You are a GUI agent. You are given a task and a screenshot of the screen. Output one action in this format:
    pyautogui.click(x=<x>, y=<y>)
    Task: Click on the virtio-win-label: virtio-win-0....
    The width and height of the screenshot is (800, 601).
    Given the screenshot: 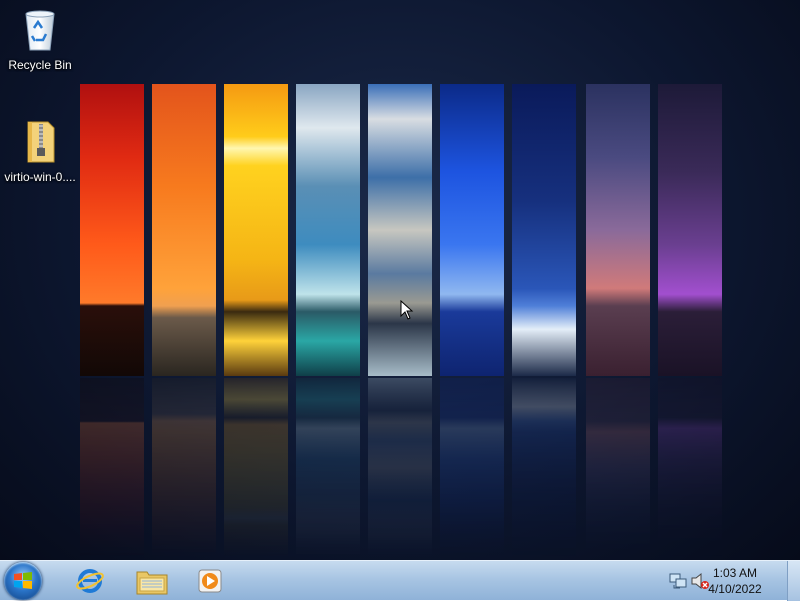 What is the action you would take?
    pyautogui.click(x=40, y=177)
    